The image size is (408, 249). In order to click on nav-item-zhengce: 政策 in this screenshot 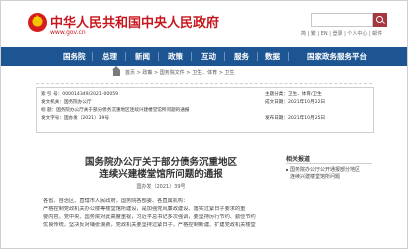, I will do `click(175, 56)`.